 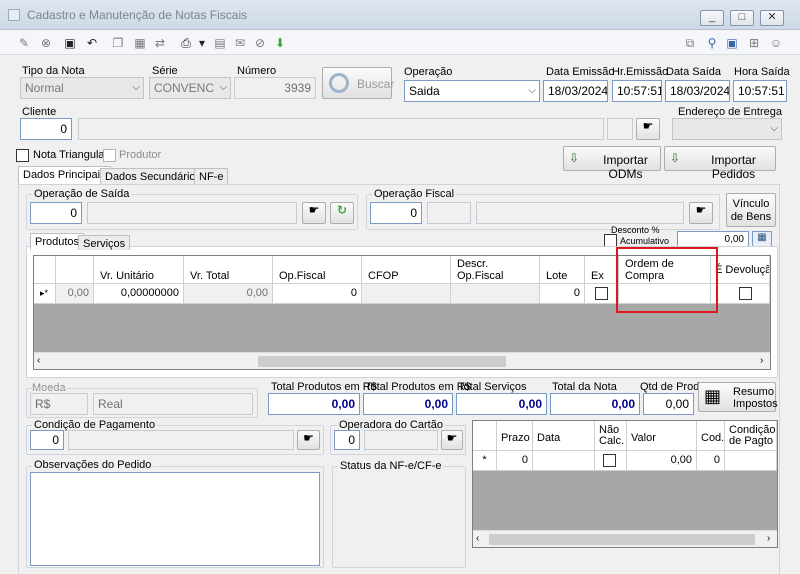 What do you see at coordinates (751, 461) in the screenshot?
I see `inst-cell-condicao` at bounding box center [751, 461].